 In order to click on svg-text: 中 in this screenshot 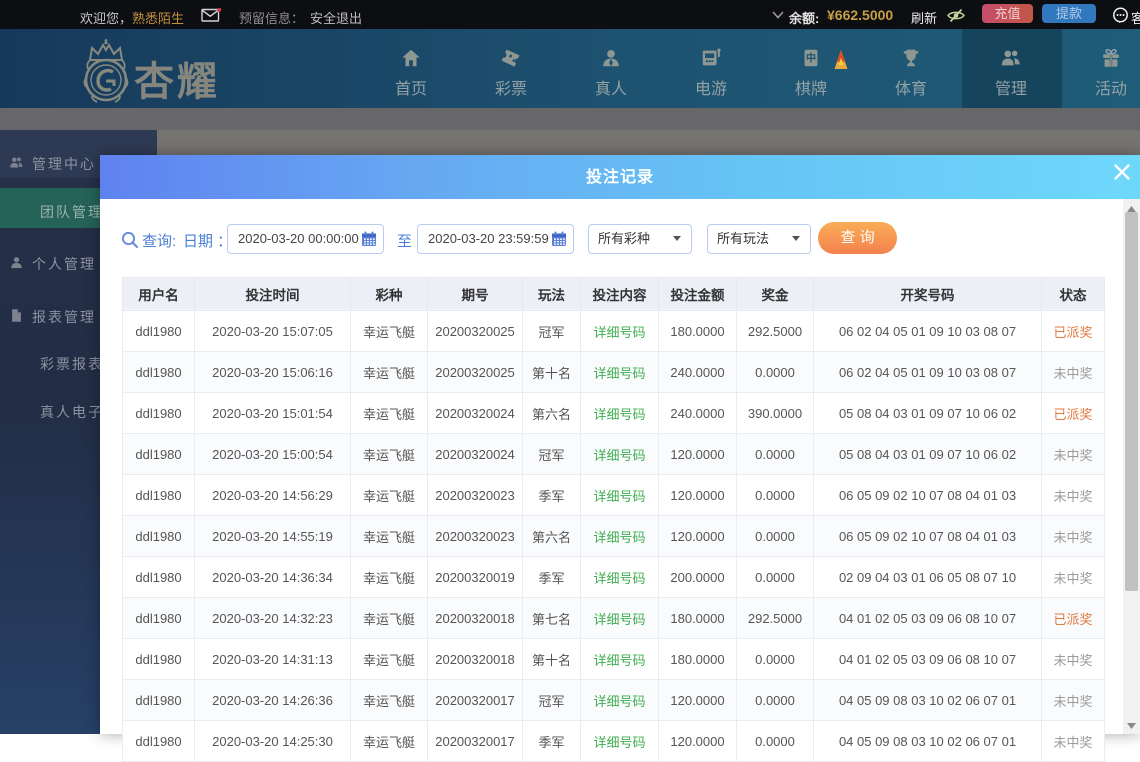, I will do `click(811, 58)`.